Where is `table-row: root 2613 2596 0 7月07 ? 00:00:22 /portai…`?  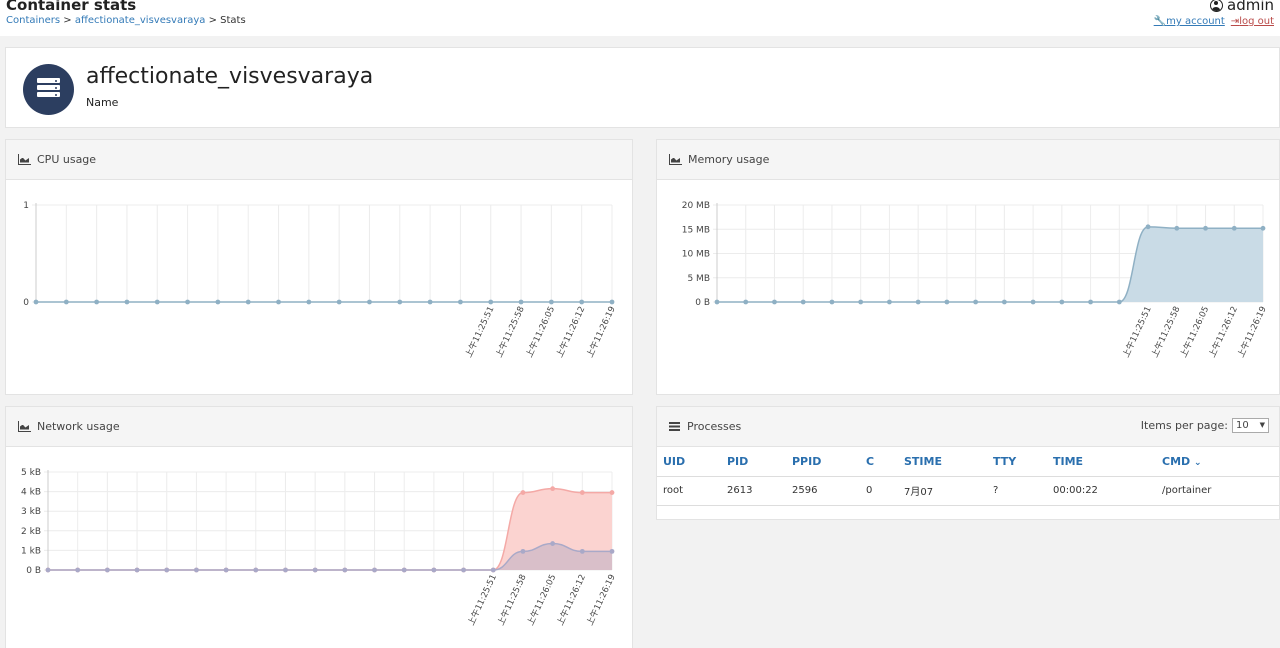 table-row: root 2613 2596 0 7月07 ? 00:00:22 /portai… is located at coordinates (968, 491).